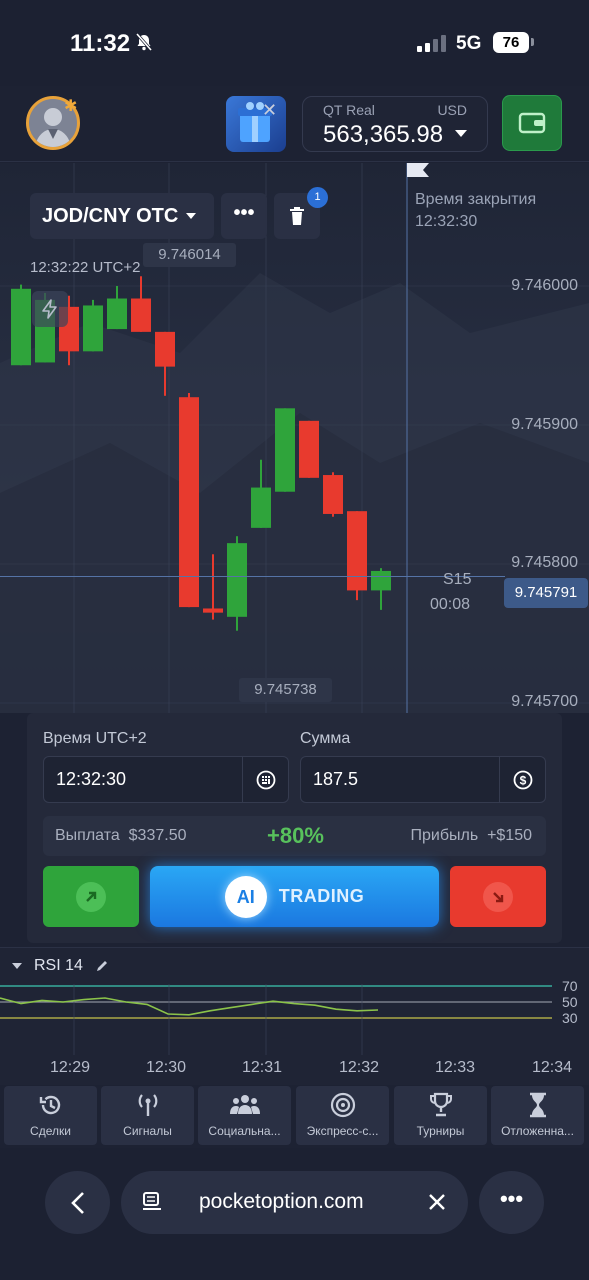  I want to click on calculator-icon, so click(265, 779).